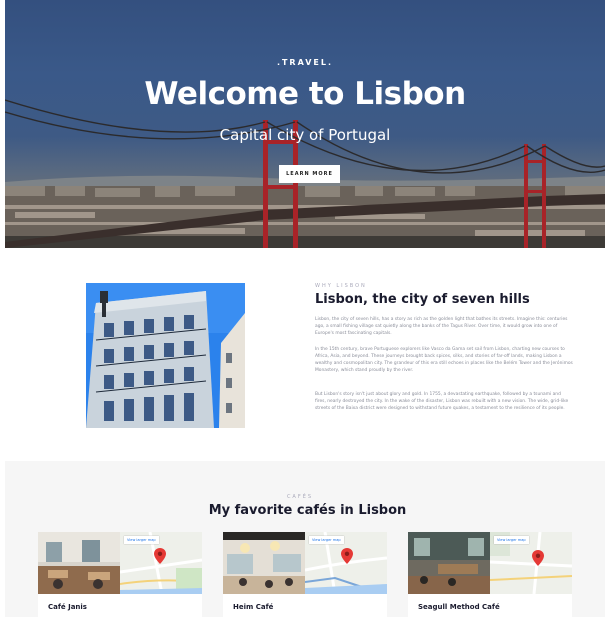 Image resolution: width=615 pixels, height=617 pixels. I want to click on cafes-title: My favorite cafés in Lisbon, so click(307, 510).